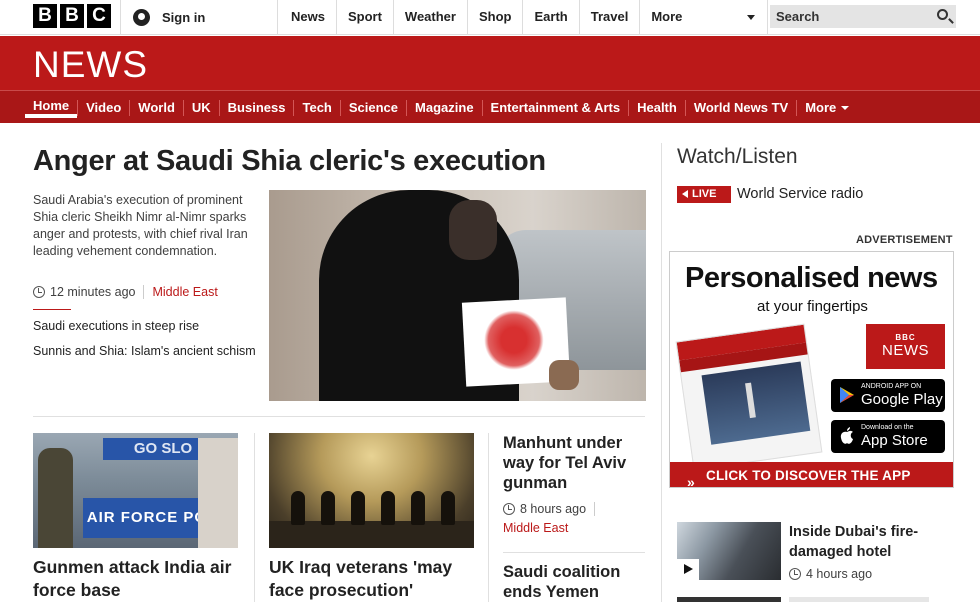  I want to click on live-label: LIVE, so click(704, 194).